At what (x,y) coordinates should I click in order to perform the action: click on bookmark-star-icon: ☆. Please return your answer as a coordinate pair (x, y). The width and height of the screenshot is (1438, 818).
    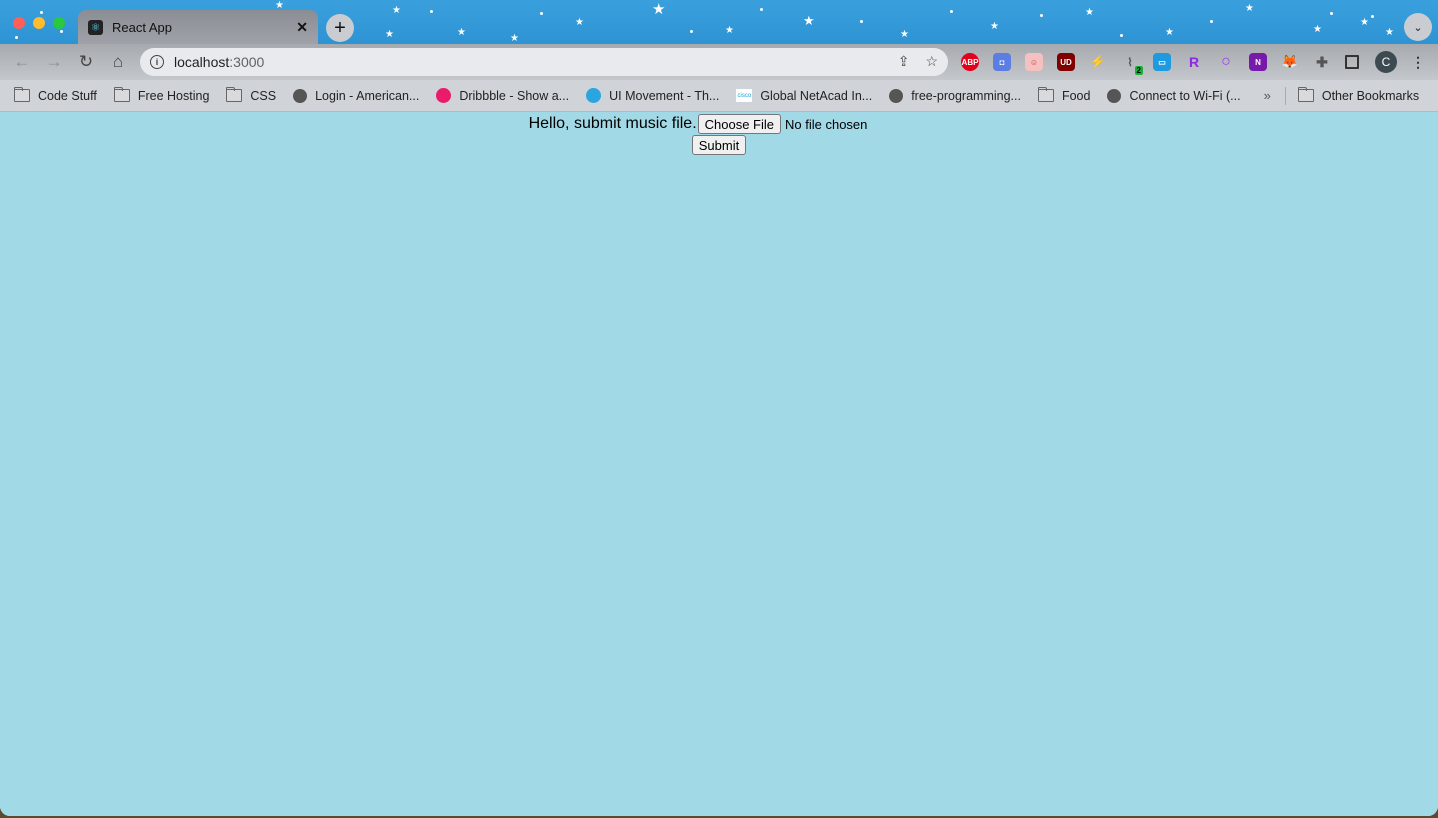
    Looking at the image, I should click on (931, 61).